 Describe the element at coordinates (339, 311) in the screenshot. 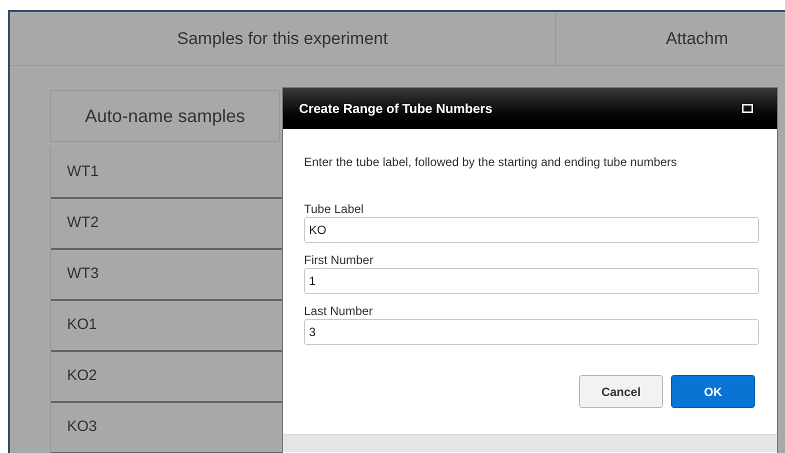

I see `field-label: Last Number` at that location.